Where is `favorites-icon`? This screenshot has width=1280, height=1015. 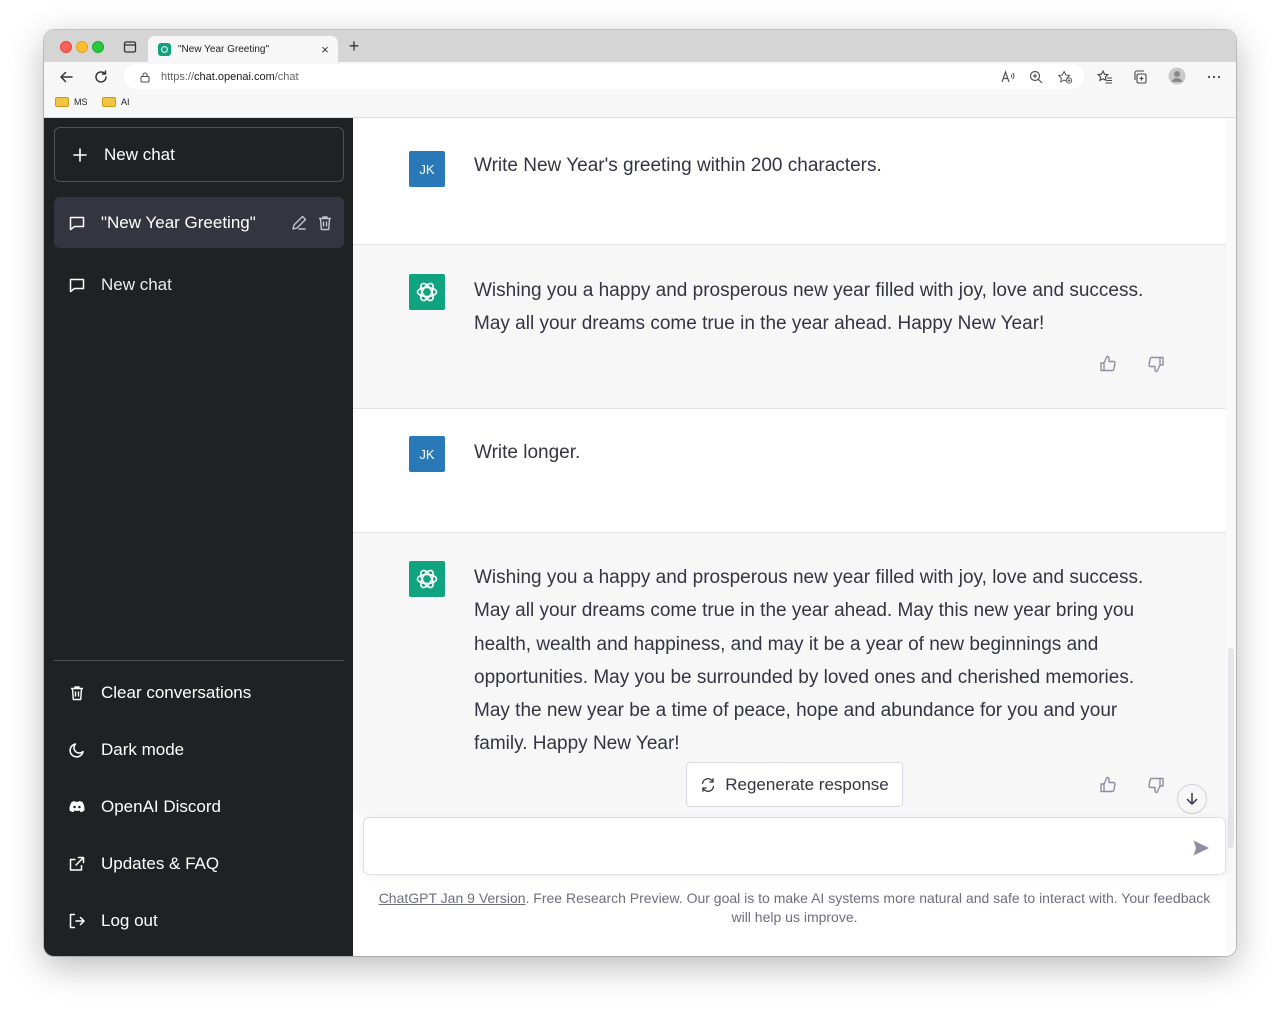
favorites-icon is located at coordinates (1105, 77).